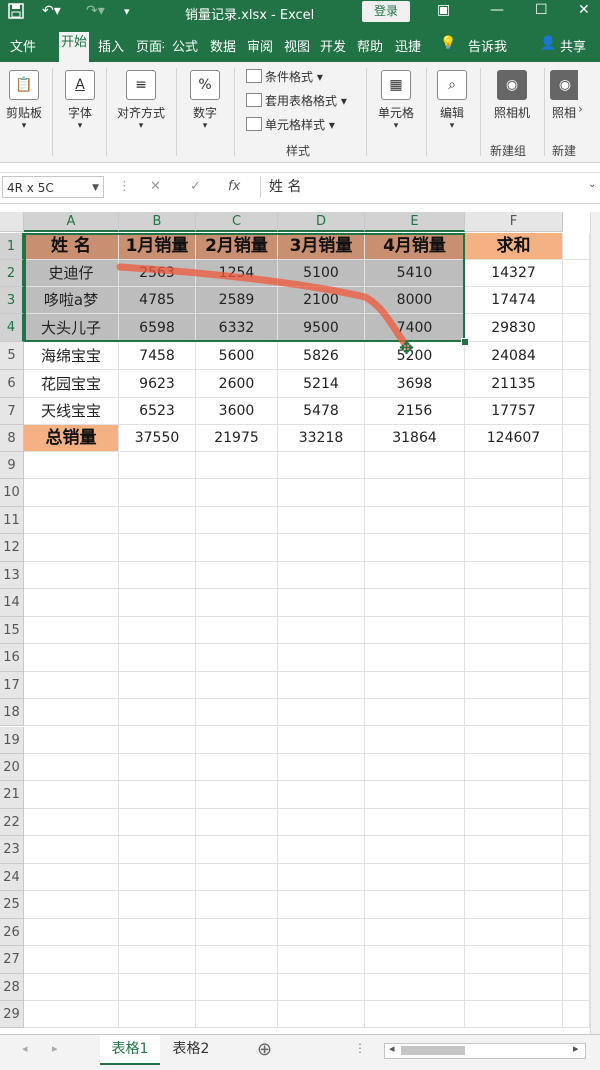 The image size is (600, 1070). Describe the element at coordinates (443, 10) in the screenshot. I see `ribbon-display-icon: ▣` at that location.